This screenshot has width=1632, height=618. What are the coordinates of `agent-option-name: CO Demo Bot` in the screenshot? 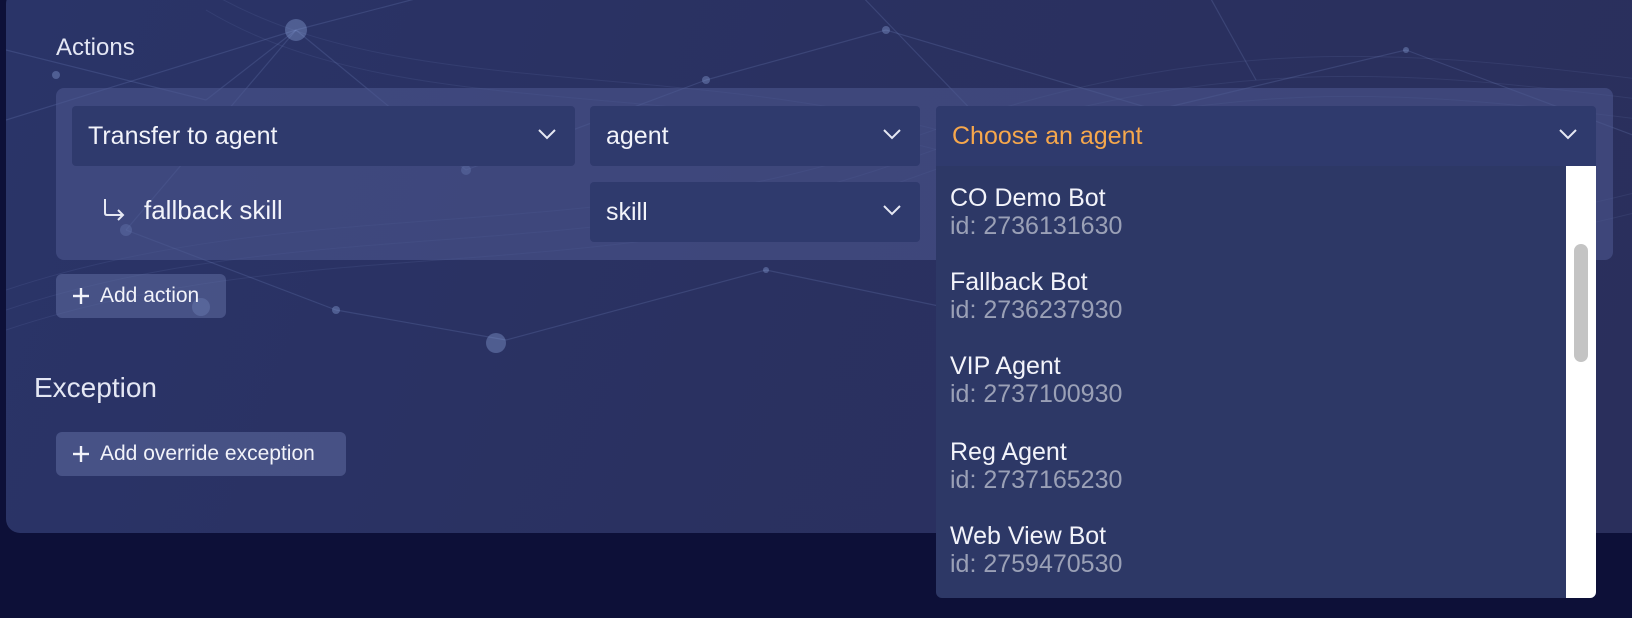 It's located at (1028, 198).